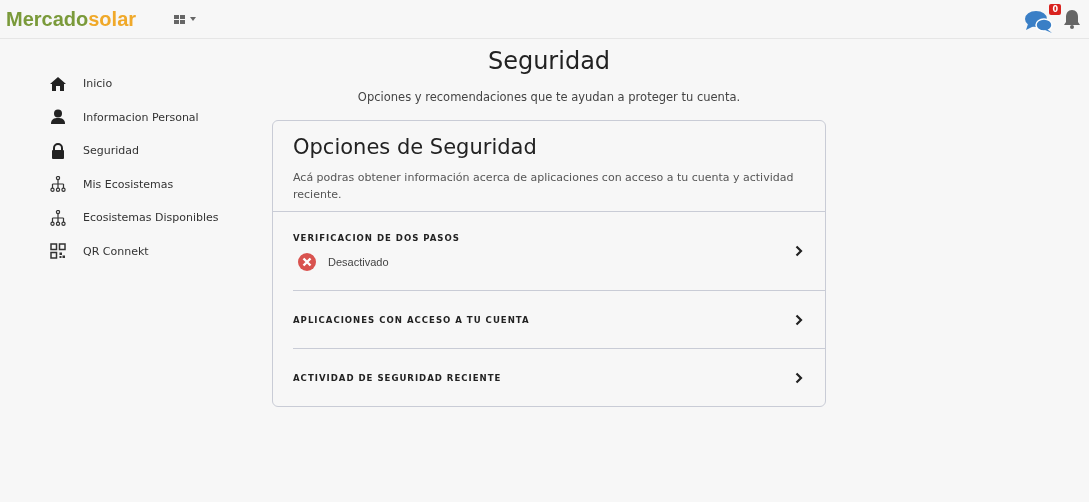 This screenshot has height=502, width=1089. I want to click on security-option-row: ACTIVIDAD DE SEGURIDAD RECIENTE, so click(559, 377).